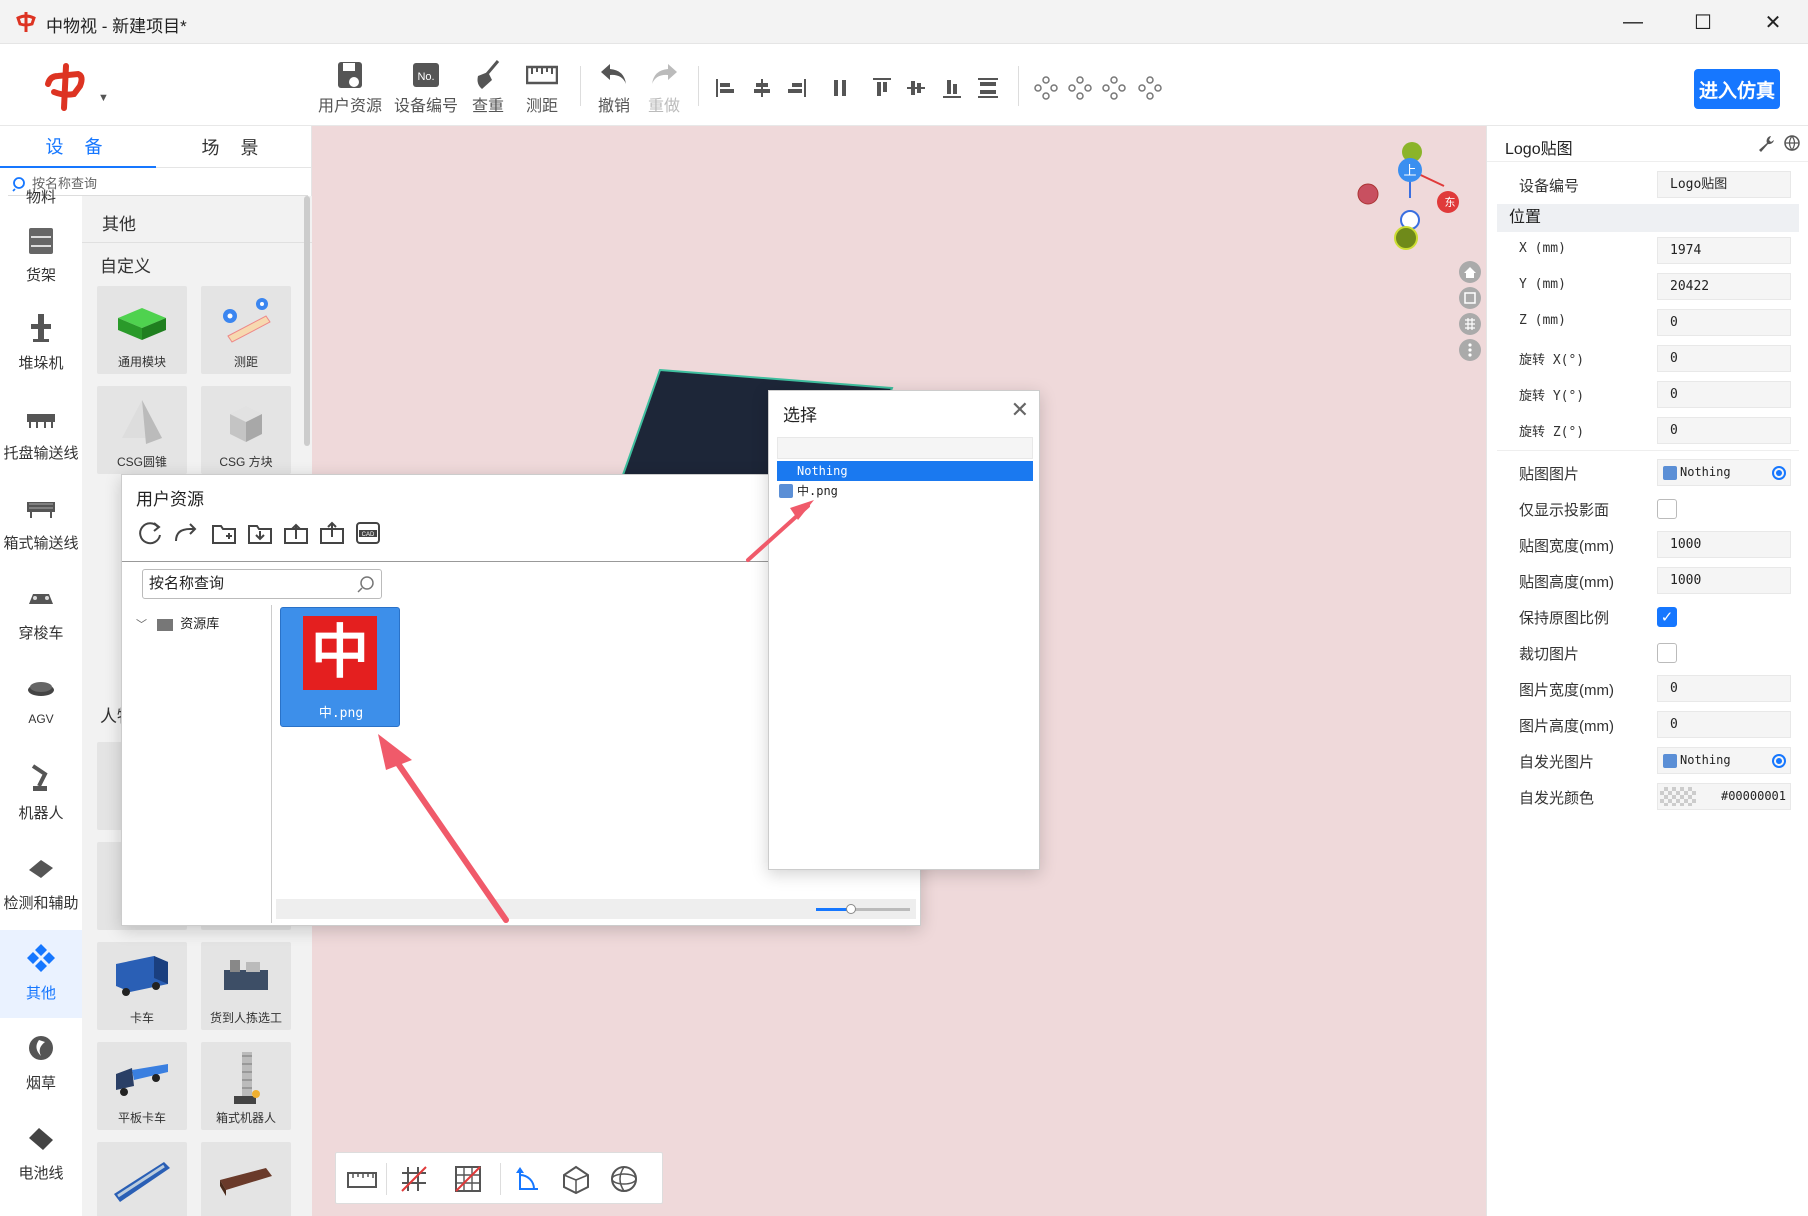  I want to click on align-center-h-icon, so click(762, 88).